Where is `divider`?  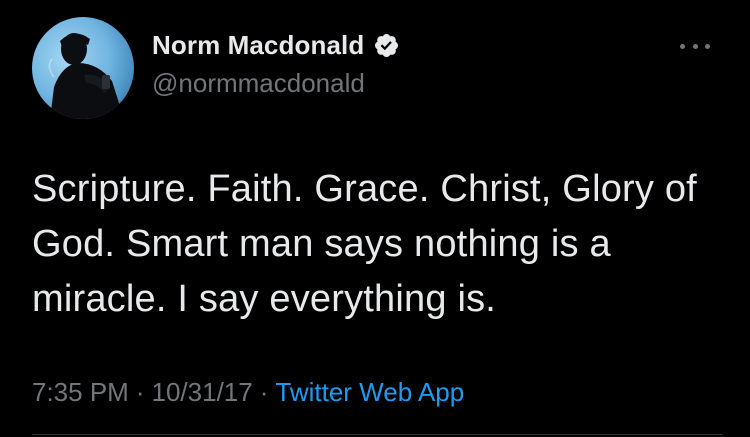 divider is located at coordinates (377, 434).